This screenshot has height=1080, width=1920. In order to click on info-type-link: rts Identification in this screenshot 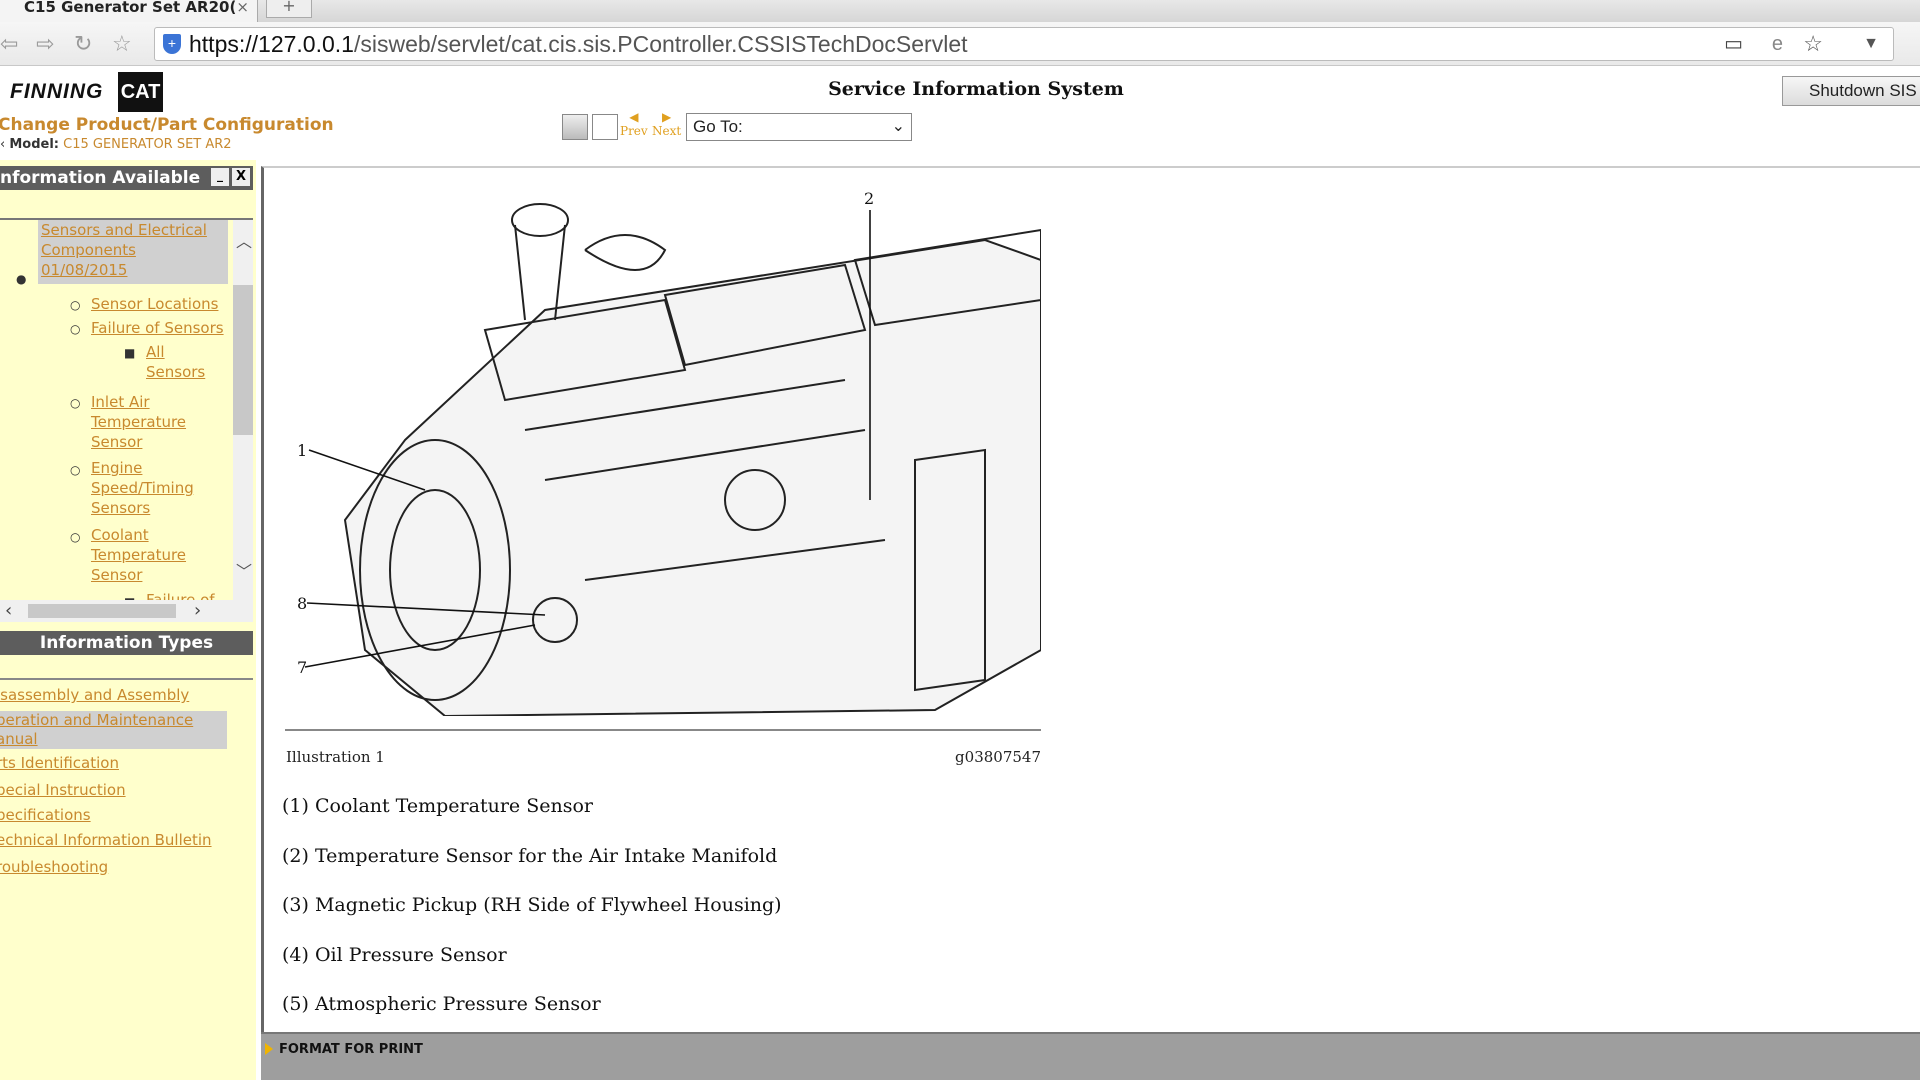, I will do `click(59, 763)`.